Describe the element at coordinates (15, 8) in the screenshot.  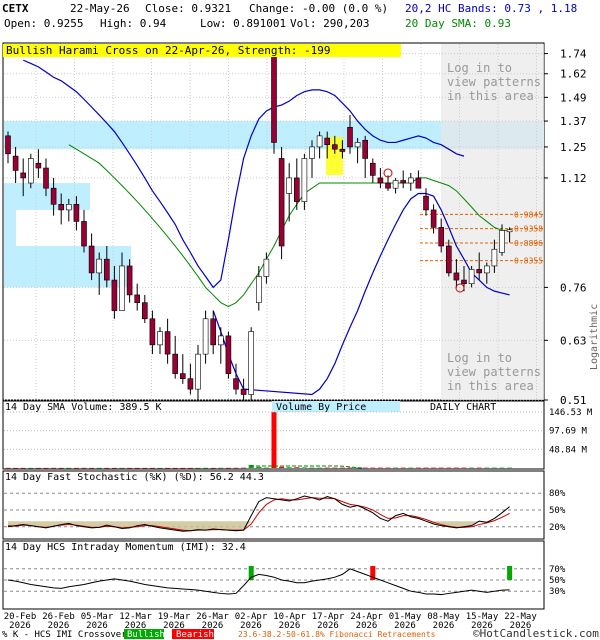
I see `symbol: CETX` at that location.